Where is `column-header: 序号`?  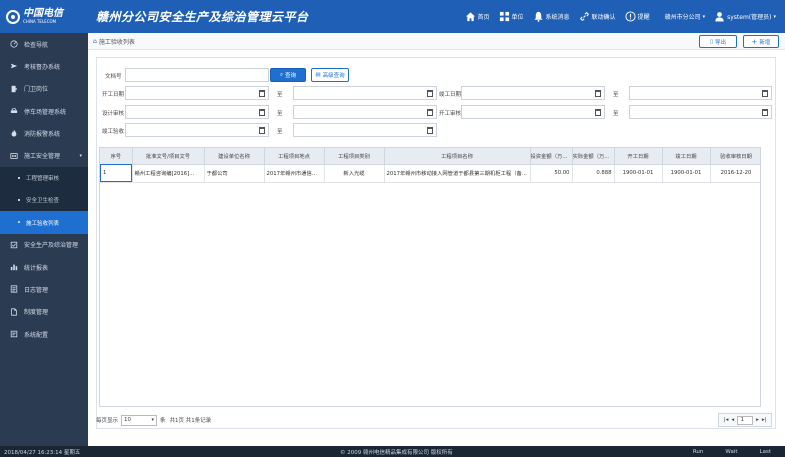 column-header: 序号 is located at coordinates (116, 156).